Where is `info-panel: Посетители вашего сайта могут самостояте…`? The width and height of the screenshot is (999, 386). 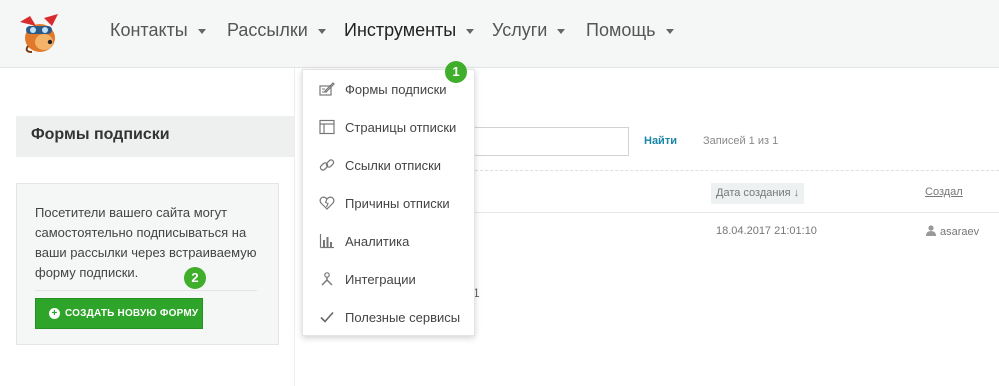 info-panel: Посетители вашего сайта могут самостояте… is located at coordinates (147, 264).